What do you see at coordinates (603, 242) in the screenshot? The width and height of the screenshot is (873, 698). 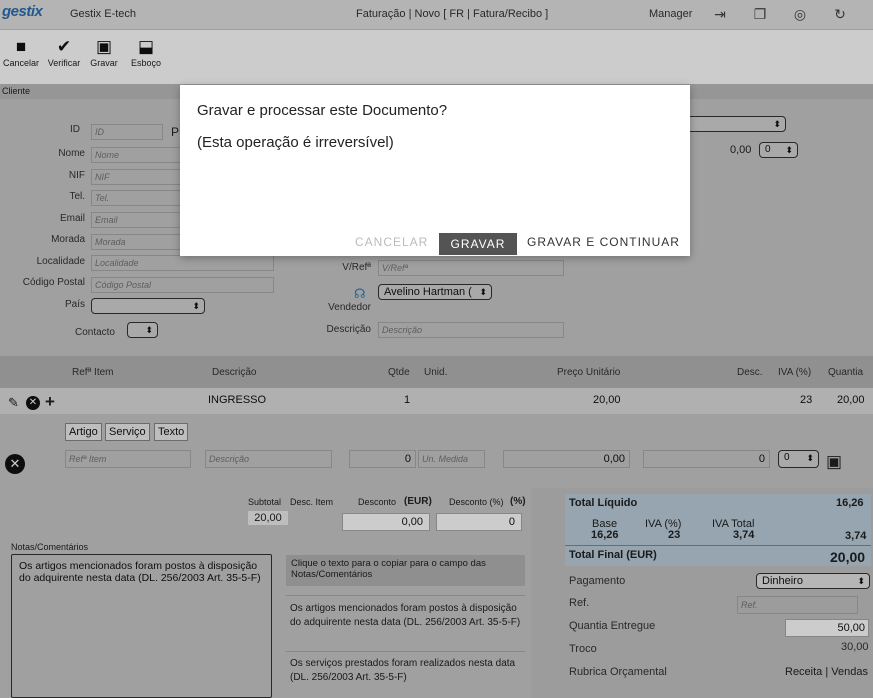 I see `dialog-save-continue-button: GRAVAR E CONTINUAR` at bounding box center [603, 242].